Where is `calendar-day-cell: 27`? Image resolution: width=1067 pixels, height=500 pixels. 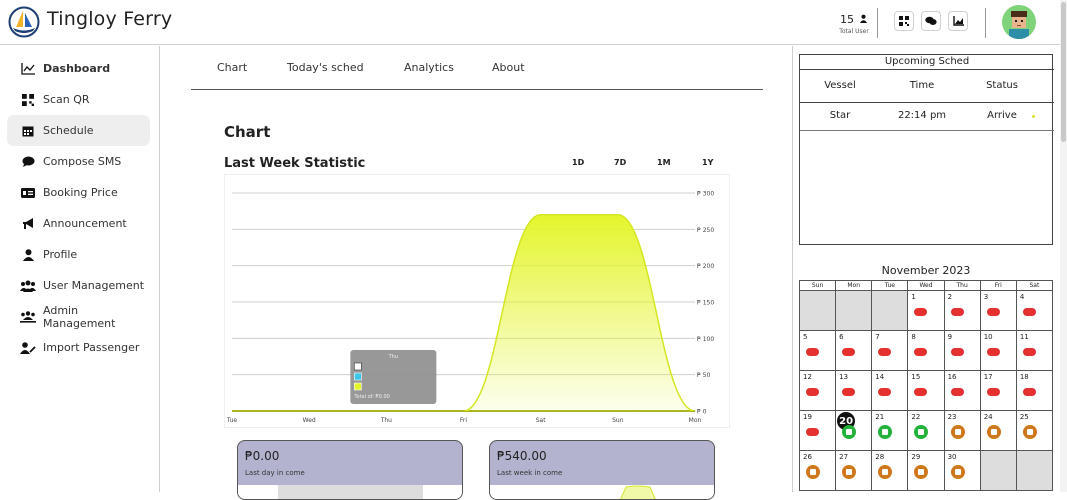 calendar-day-cell: 27 is located at coordinates (854, 470).